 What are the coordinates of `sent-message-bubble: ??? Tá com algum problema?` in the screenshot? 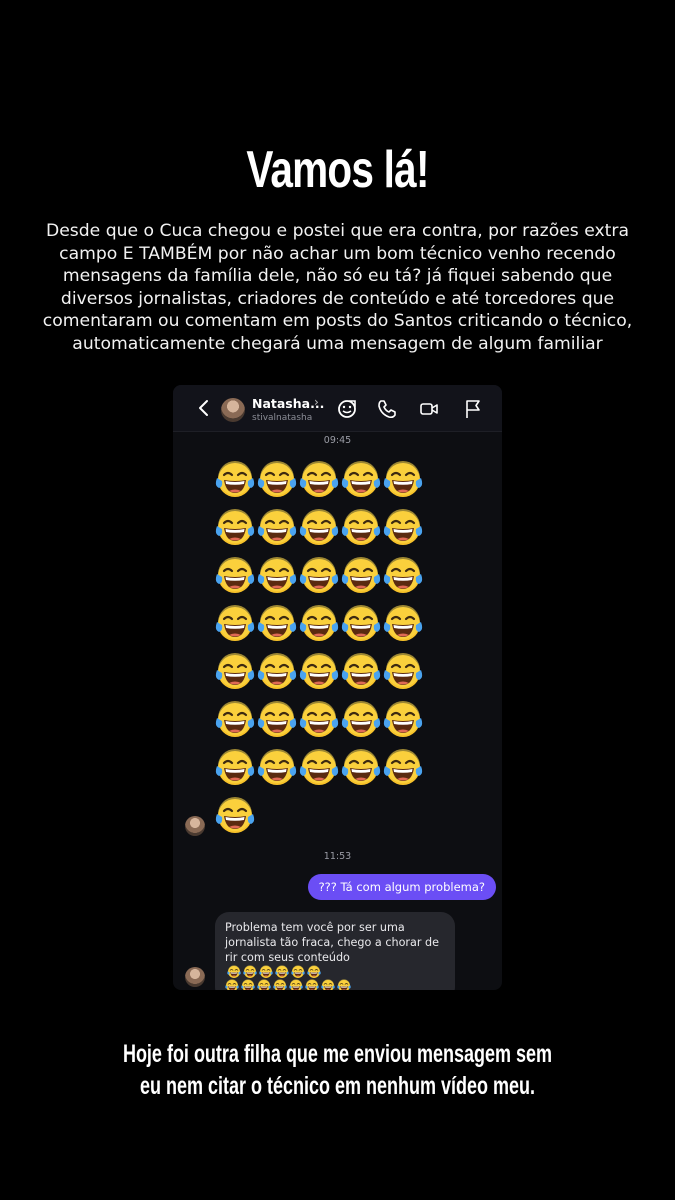 It's located at (401, 887).